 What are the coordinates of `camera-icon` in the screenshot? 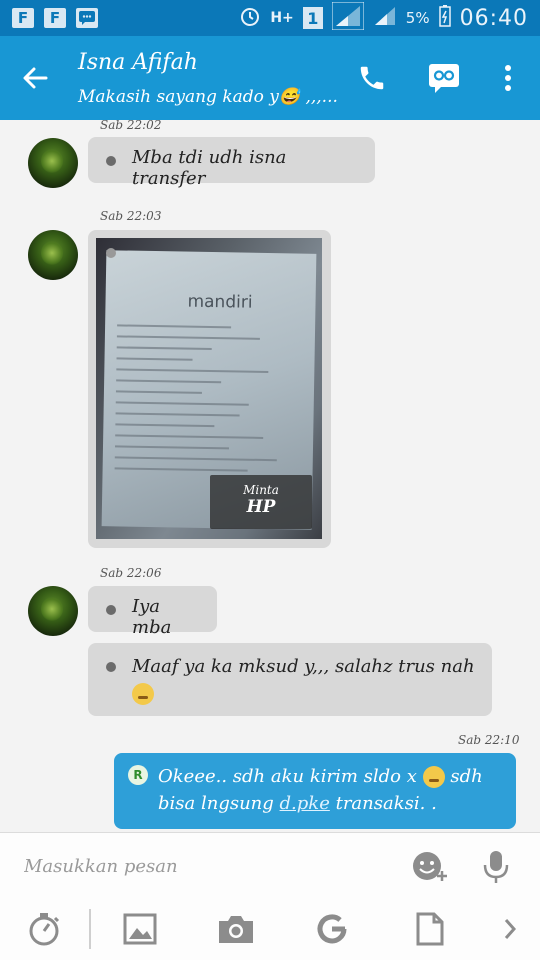 It's located at (236, 929).